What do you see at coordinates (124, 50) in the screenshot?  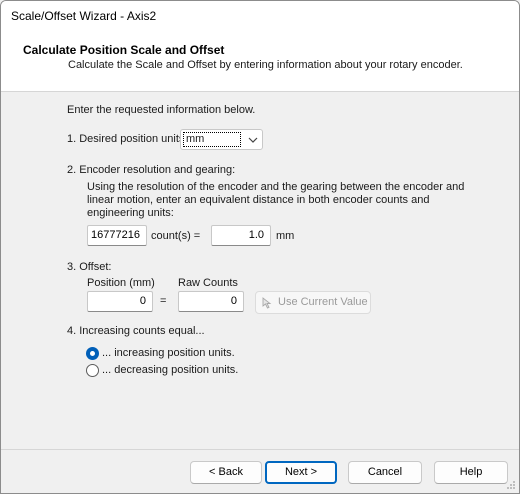 I see `page-title: Calculate Position Scale and Offset` at bounding box center [124, 50].